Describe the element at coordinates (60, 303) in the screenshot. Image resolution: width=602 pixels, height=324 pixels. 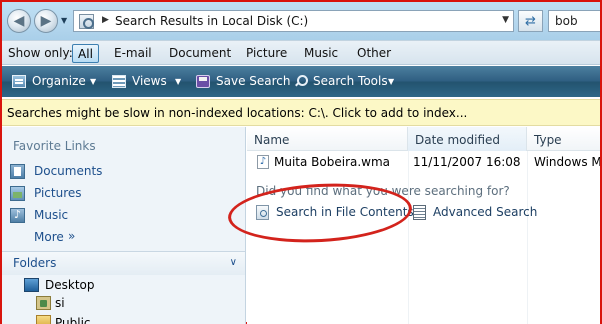
I see `tree-item-label: si` at that location.